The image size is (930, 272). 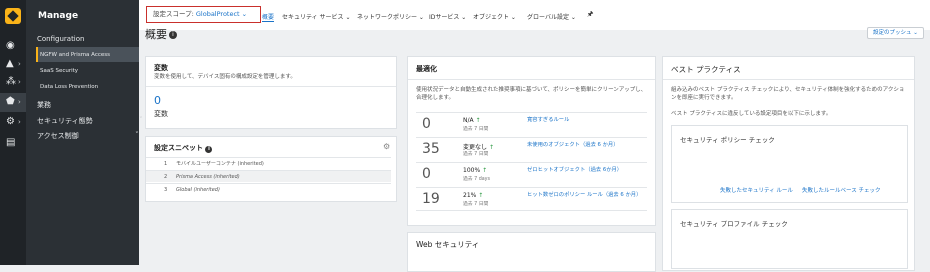 What do you see at coordinates (447, 16) in the screenshot?
I see `tab-identity-services: IDサービス ⌄` at bounding box center [447, 16].